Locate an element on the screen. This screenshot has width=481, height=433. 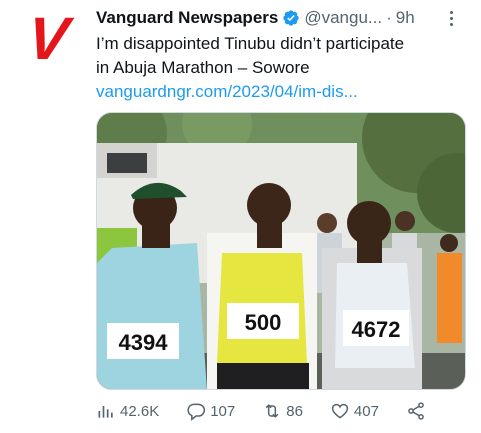
like-button: 407 is located at coordinates (354, 411).